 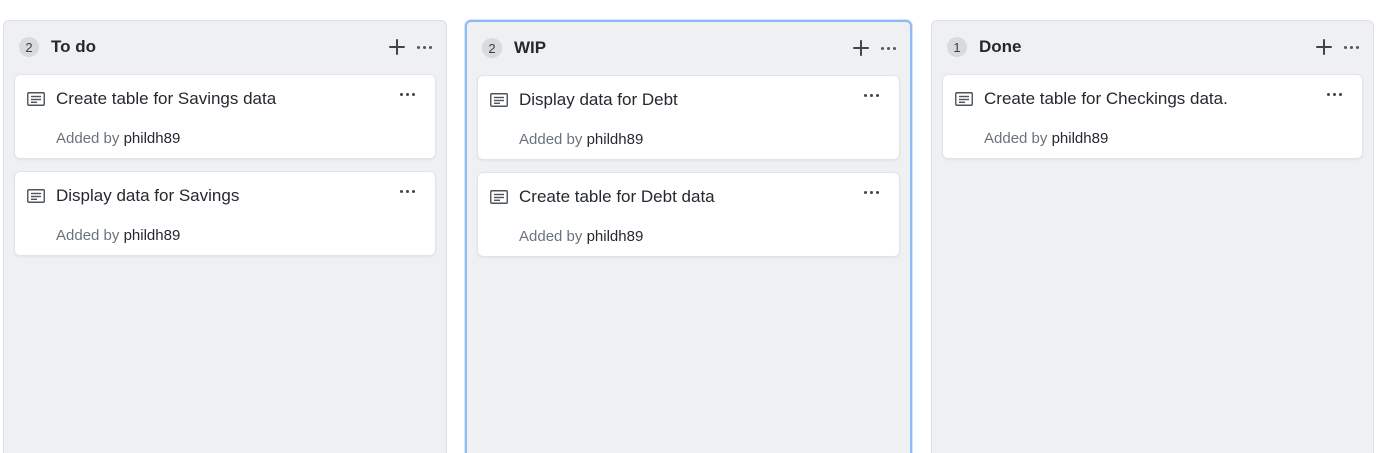 What do you see at coordinates (166, 99) in the screenshot?
I see `card-title: Create table for Savings data` at bounding box center [166, 99].